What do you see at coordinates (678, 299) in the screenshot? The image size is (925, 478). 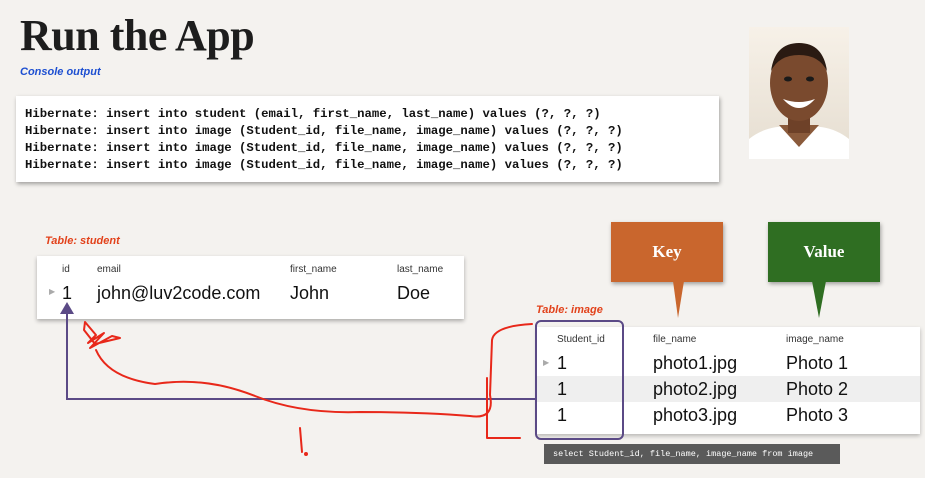 I see `key-callout-pointer` at bounding box center [678, 299].